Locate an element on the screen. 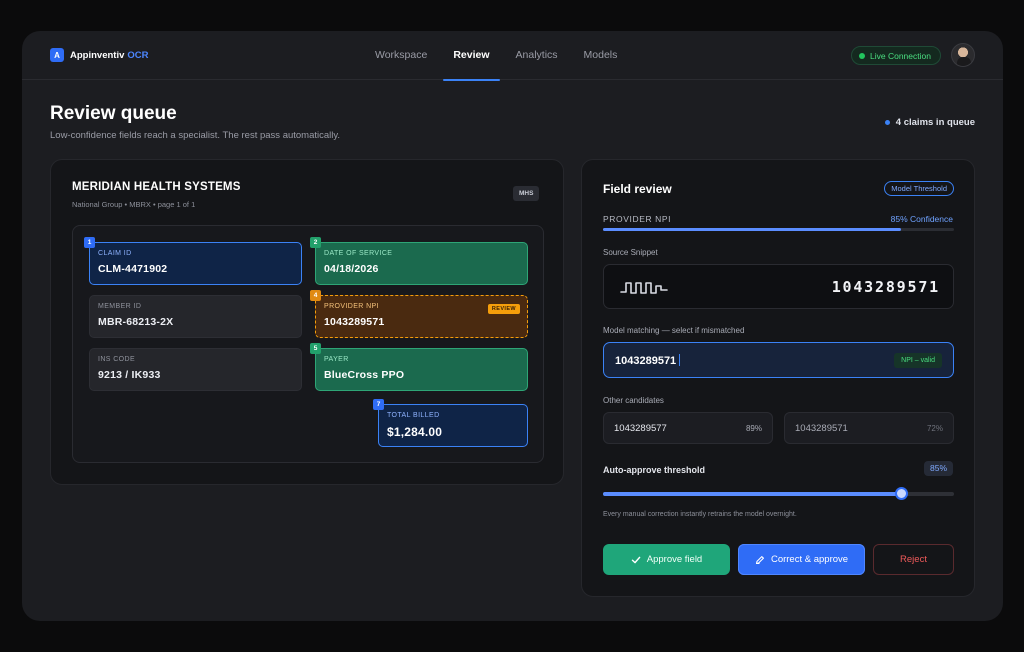  field-number-badge: 1 is located at coordinates (89, 242).